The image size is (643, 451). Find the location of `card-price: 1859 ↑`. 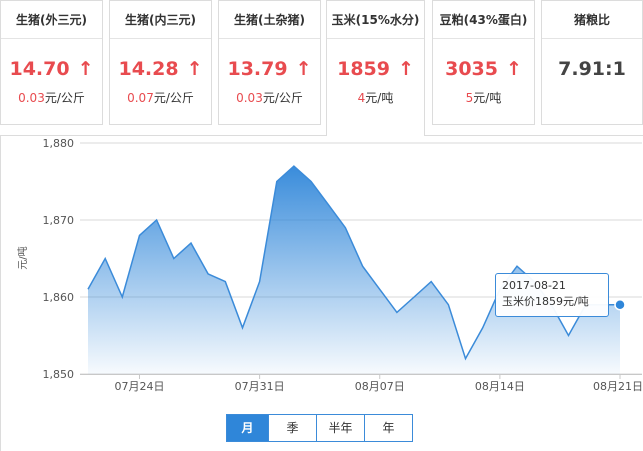

card-price: 1859 ↑ is located at coordinates (375, 69).